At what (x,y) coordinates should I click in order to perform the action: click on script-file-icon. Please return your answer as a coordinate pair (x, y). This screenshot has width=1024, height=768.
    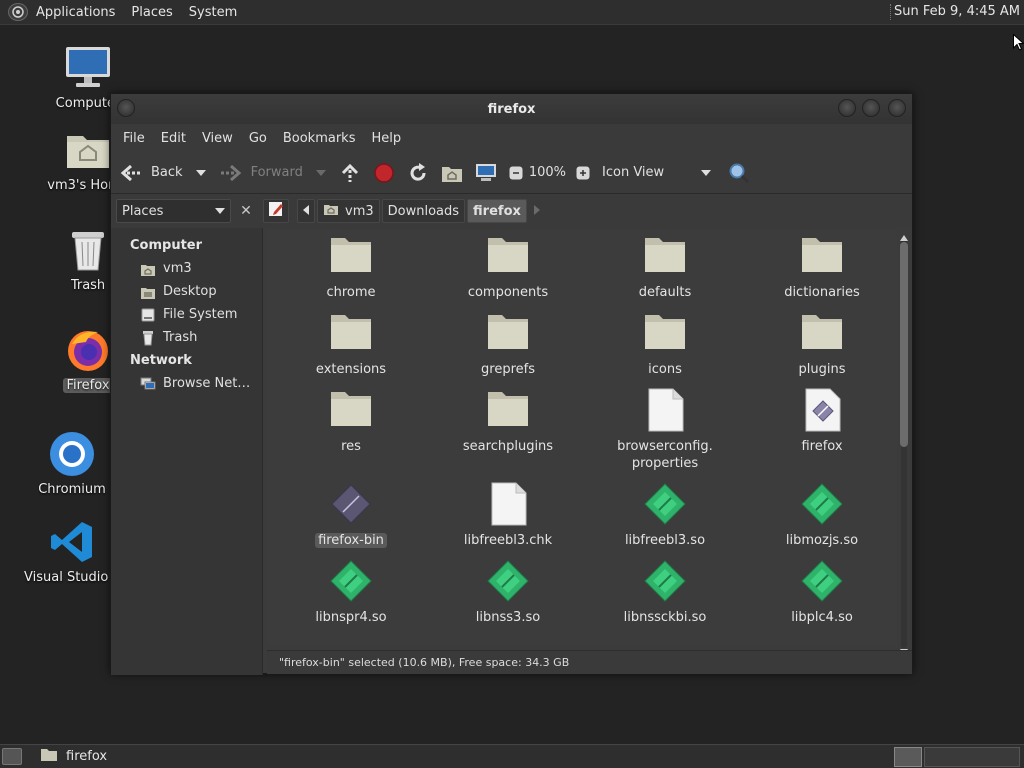
    Looking at the image, I should click on (822, 410).